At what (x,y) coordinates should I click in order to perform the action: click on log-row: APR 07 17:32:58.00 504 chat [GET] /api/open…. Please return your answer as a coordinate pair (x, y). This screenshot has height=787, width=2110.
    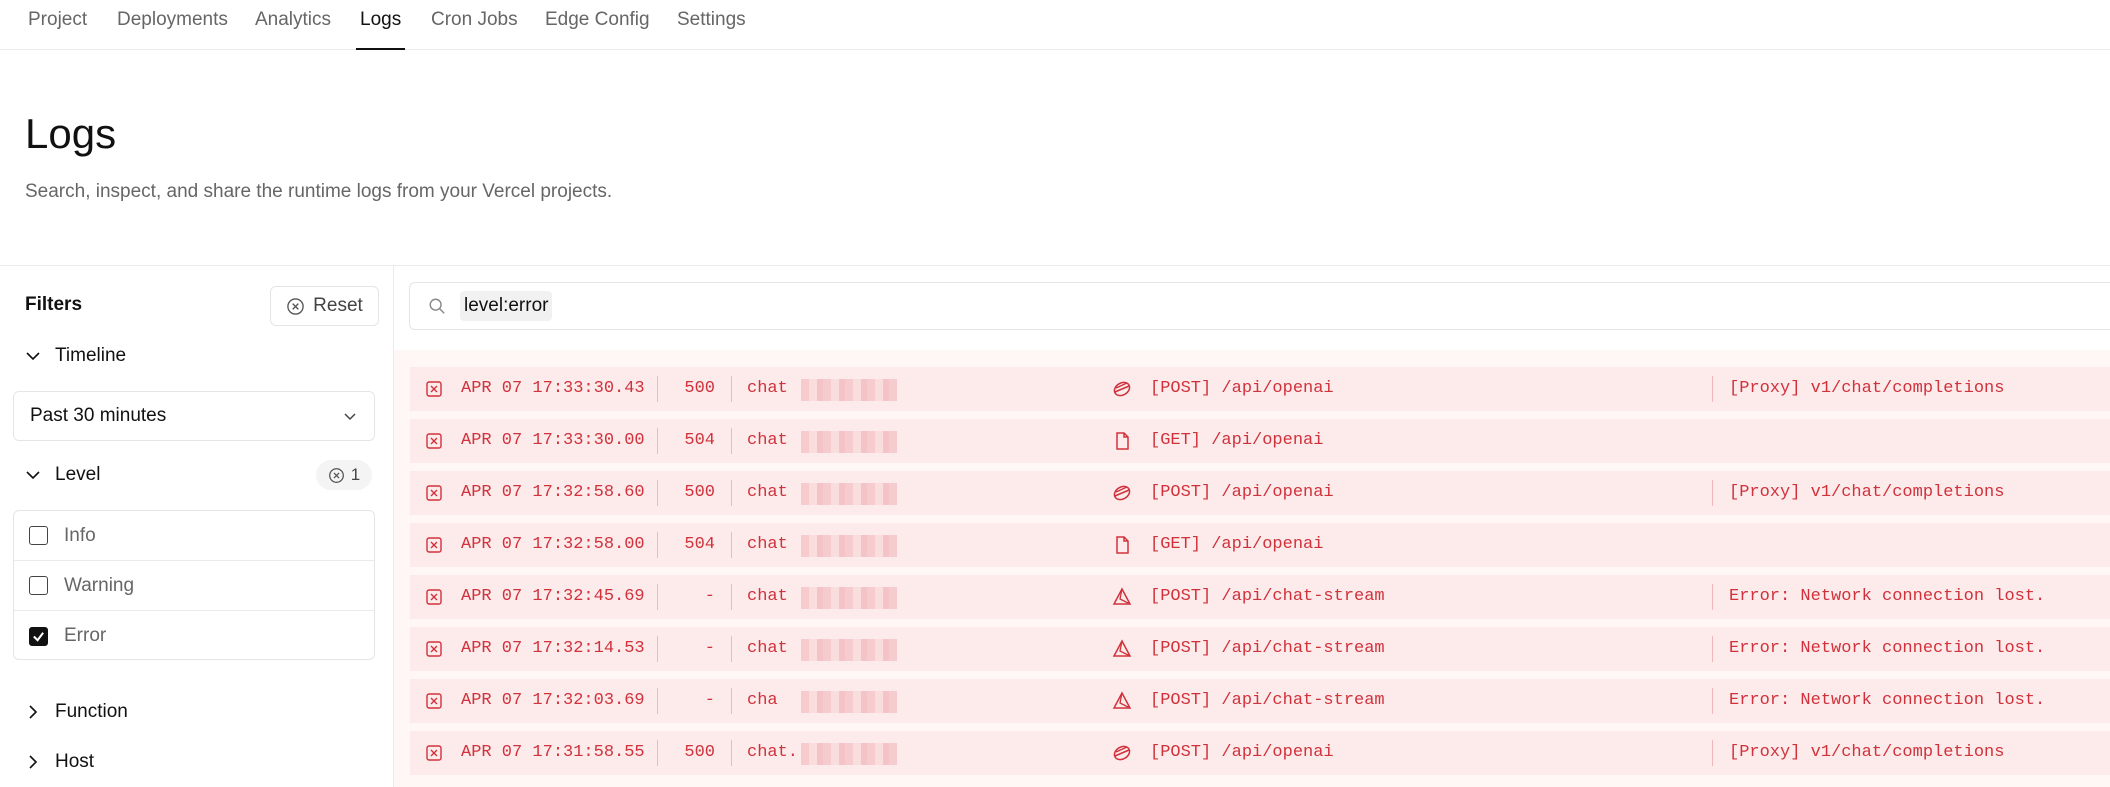
    Looking at the image, I should click on (1260, 545).